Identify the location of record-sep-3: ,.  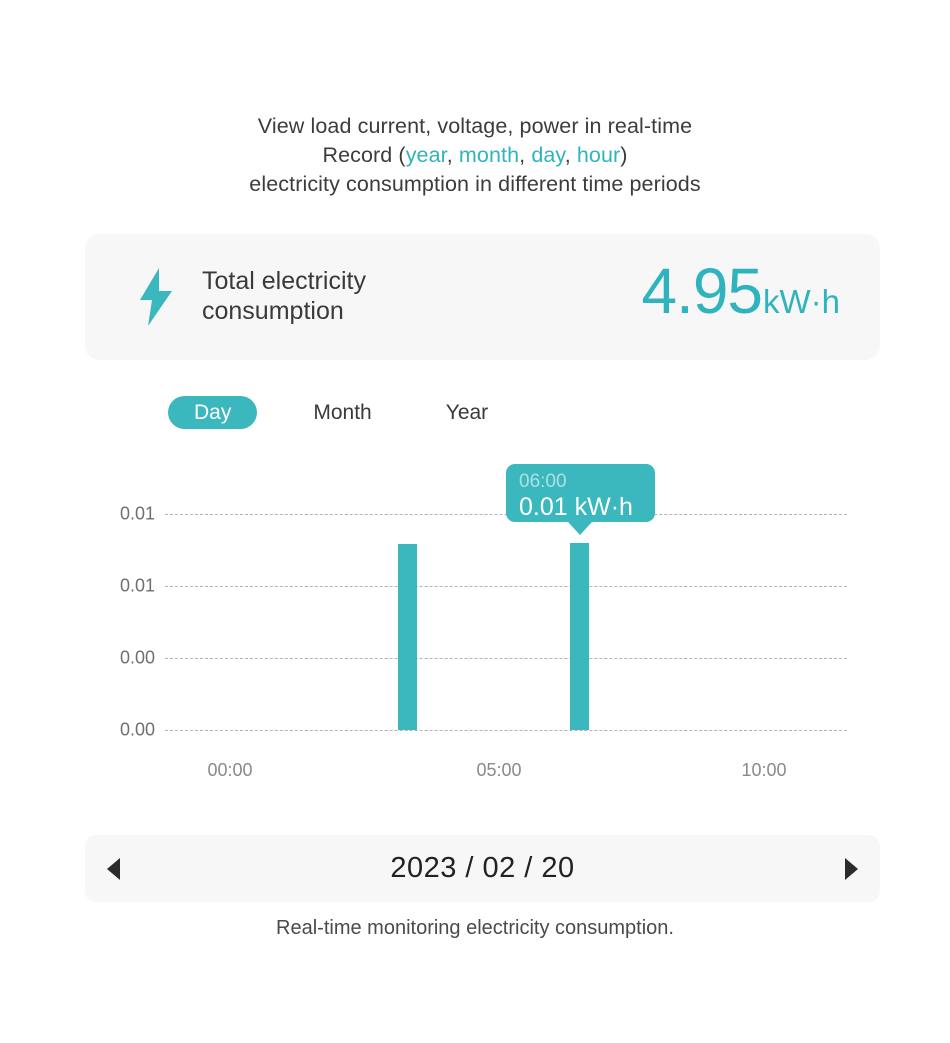
(570, 155).